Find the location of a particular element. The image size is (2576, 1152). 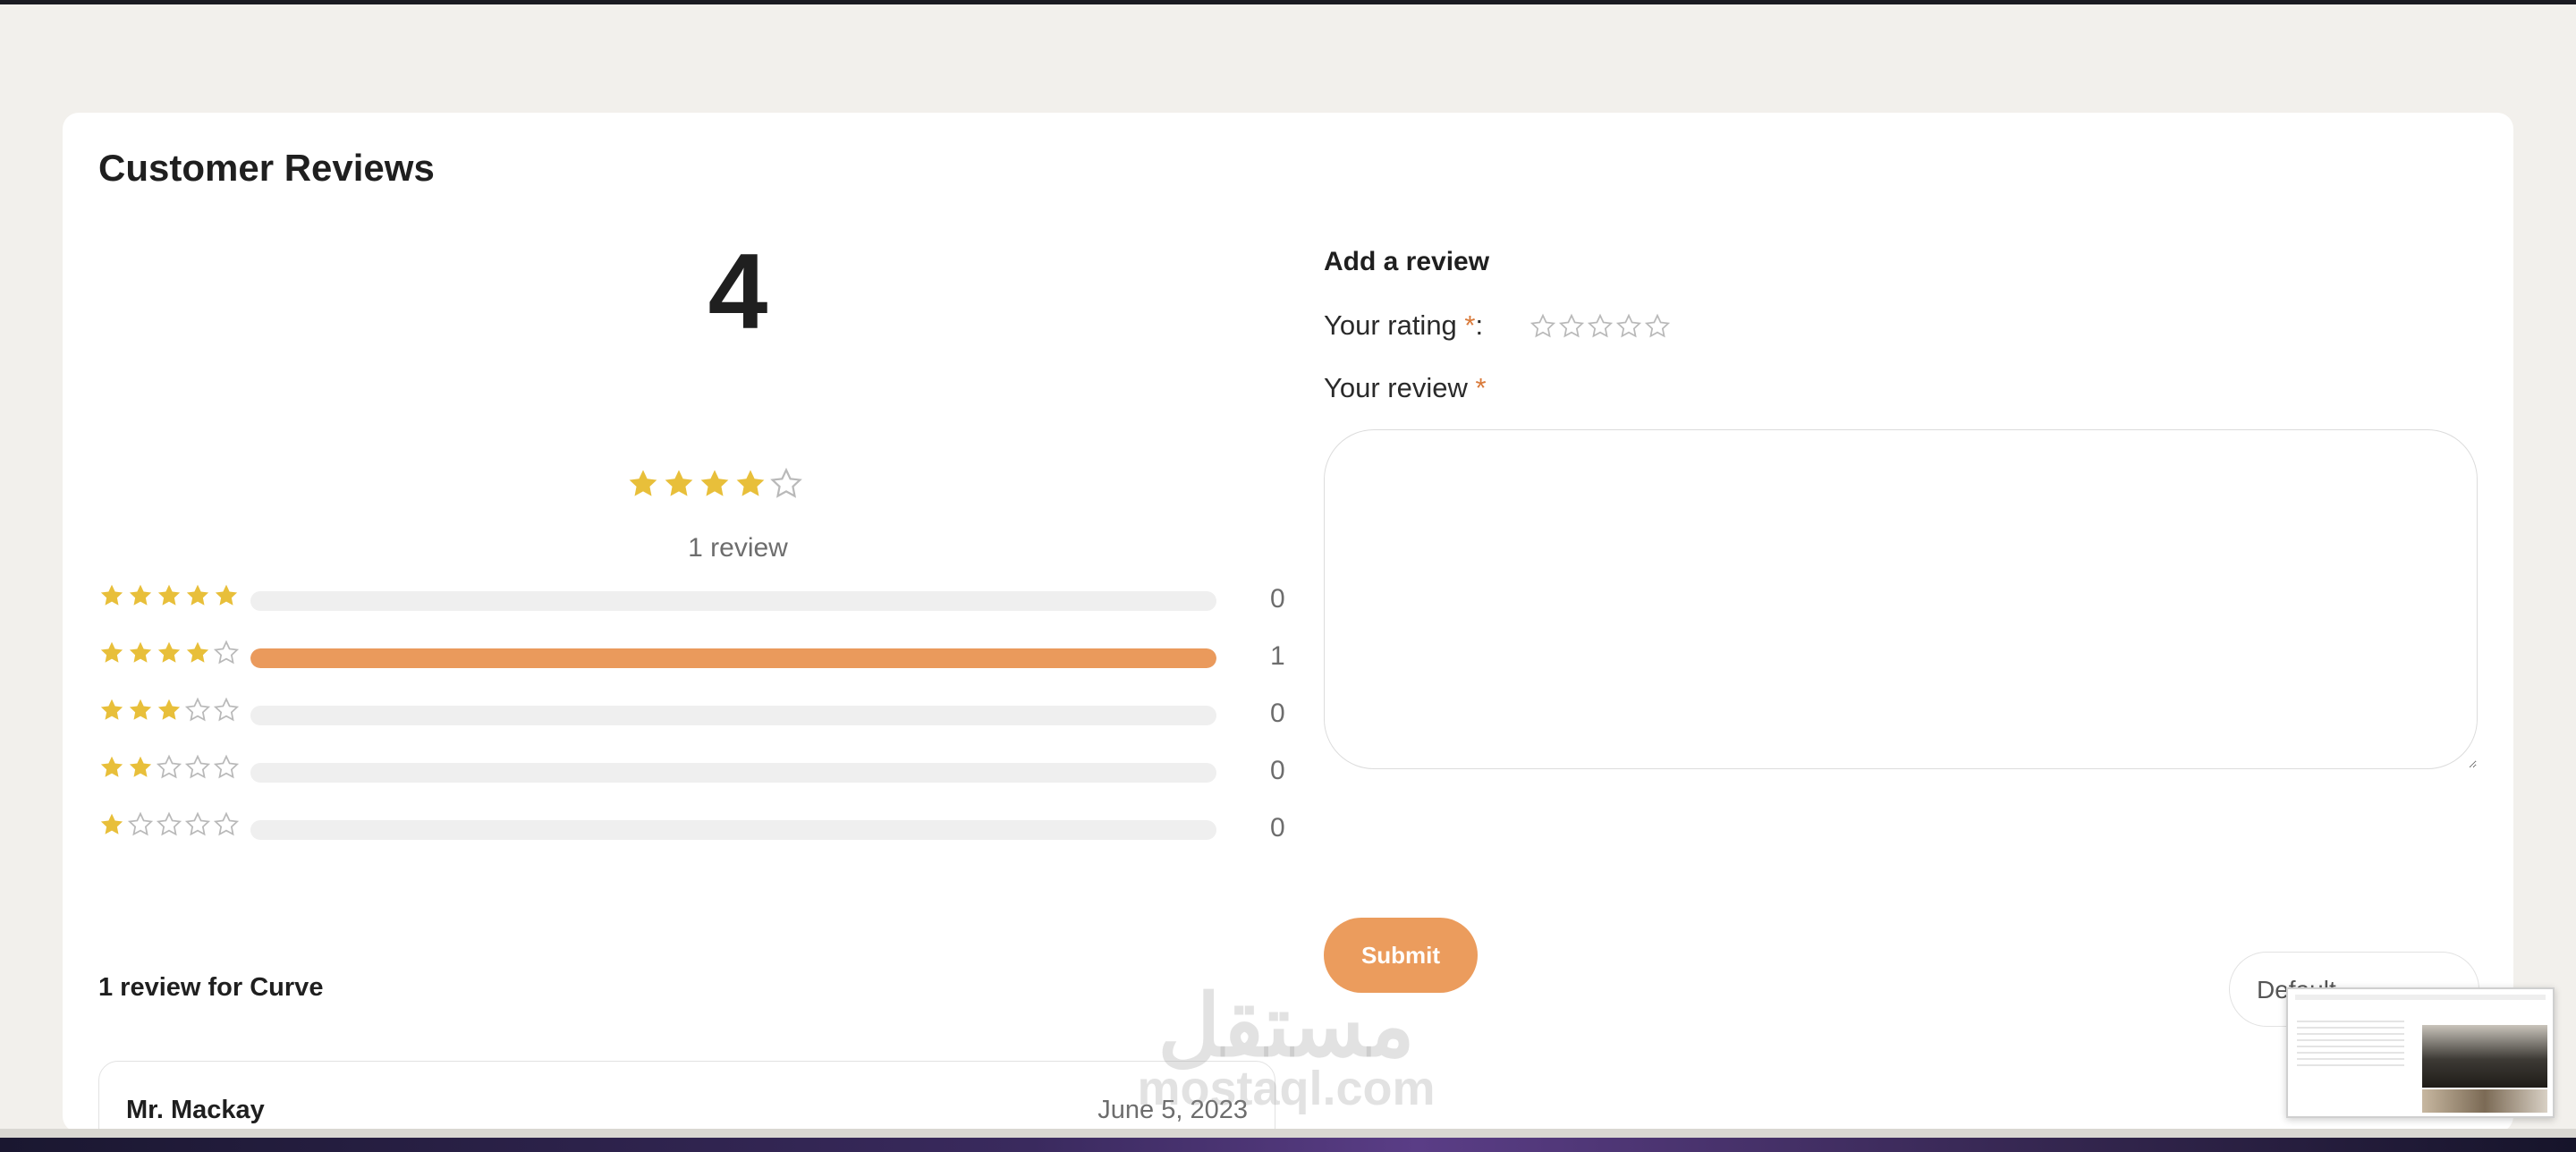

thumbnail-text is located at coordinates (2350, 1043).